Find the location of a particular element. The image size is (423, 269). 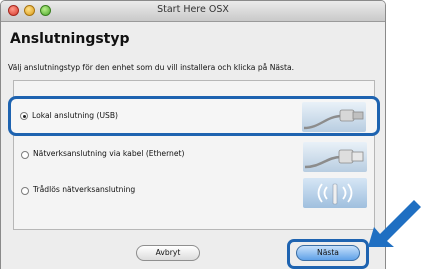

ethernet-option-label: Nätverksanslutning via kabel (Ethernet) is located at coordinates (109, 153).